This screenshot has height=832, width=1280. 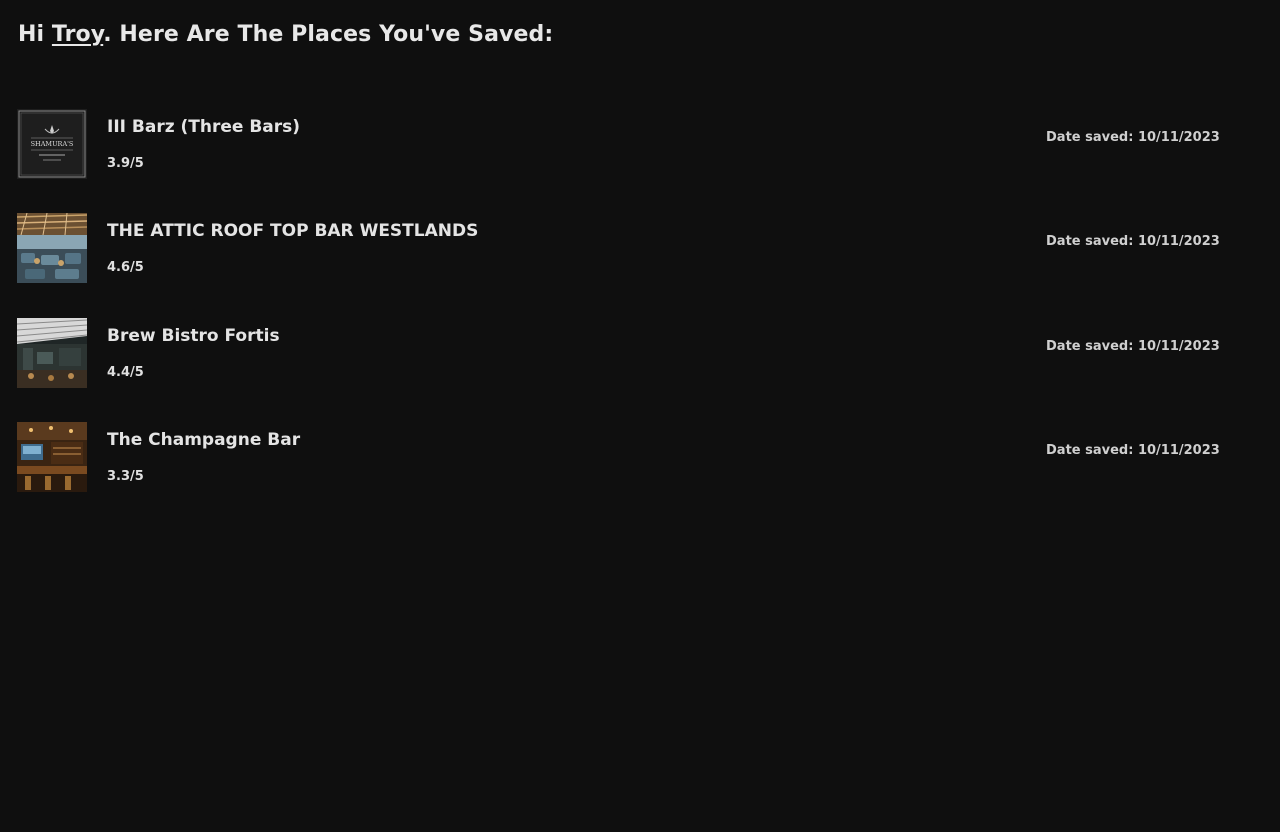 I want to click on place-rating: 4.6/5, so click(x=125, y=267).